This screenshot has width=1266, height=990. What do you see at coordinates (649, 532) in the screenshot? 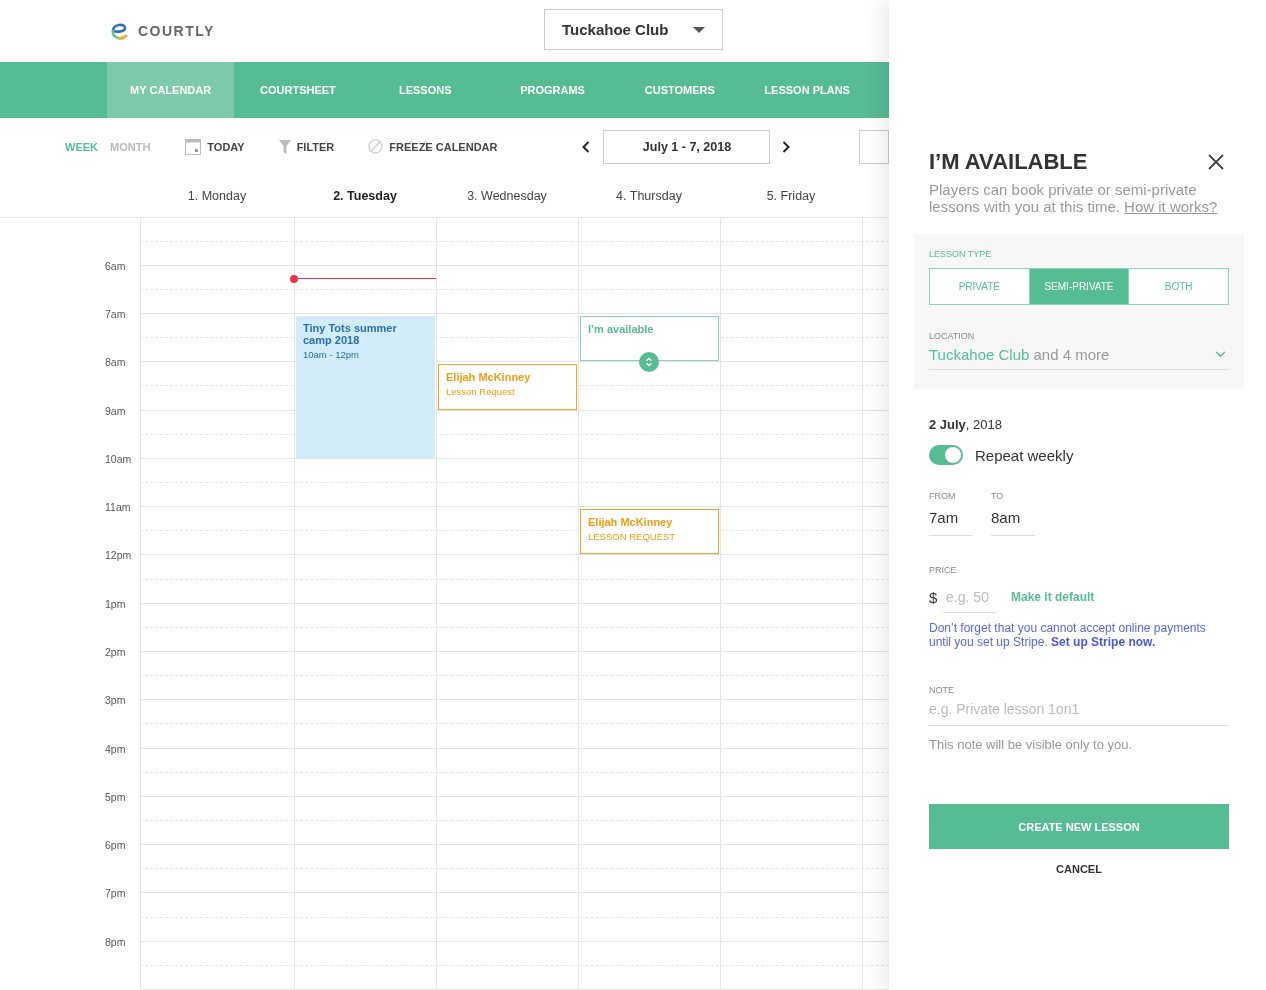
I see `lesson-request-event: Elijah McKinney LESSON REQUEST` at bounding box center [649, 532].